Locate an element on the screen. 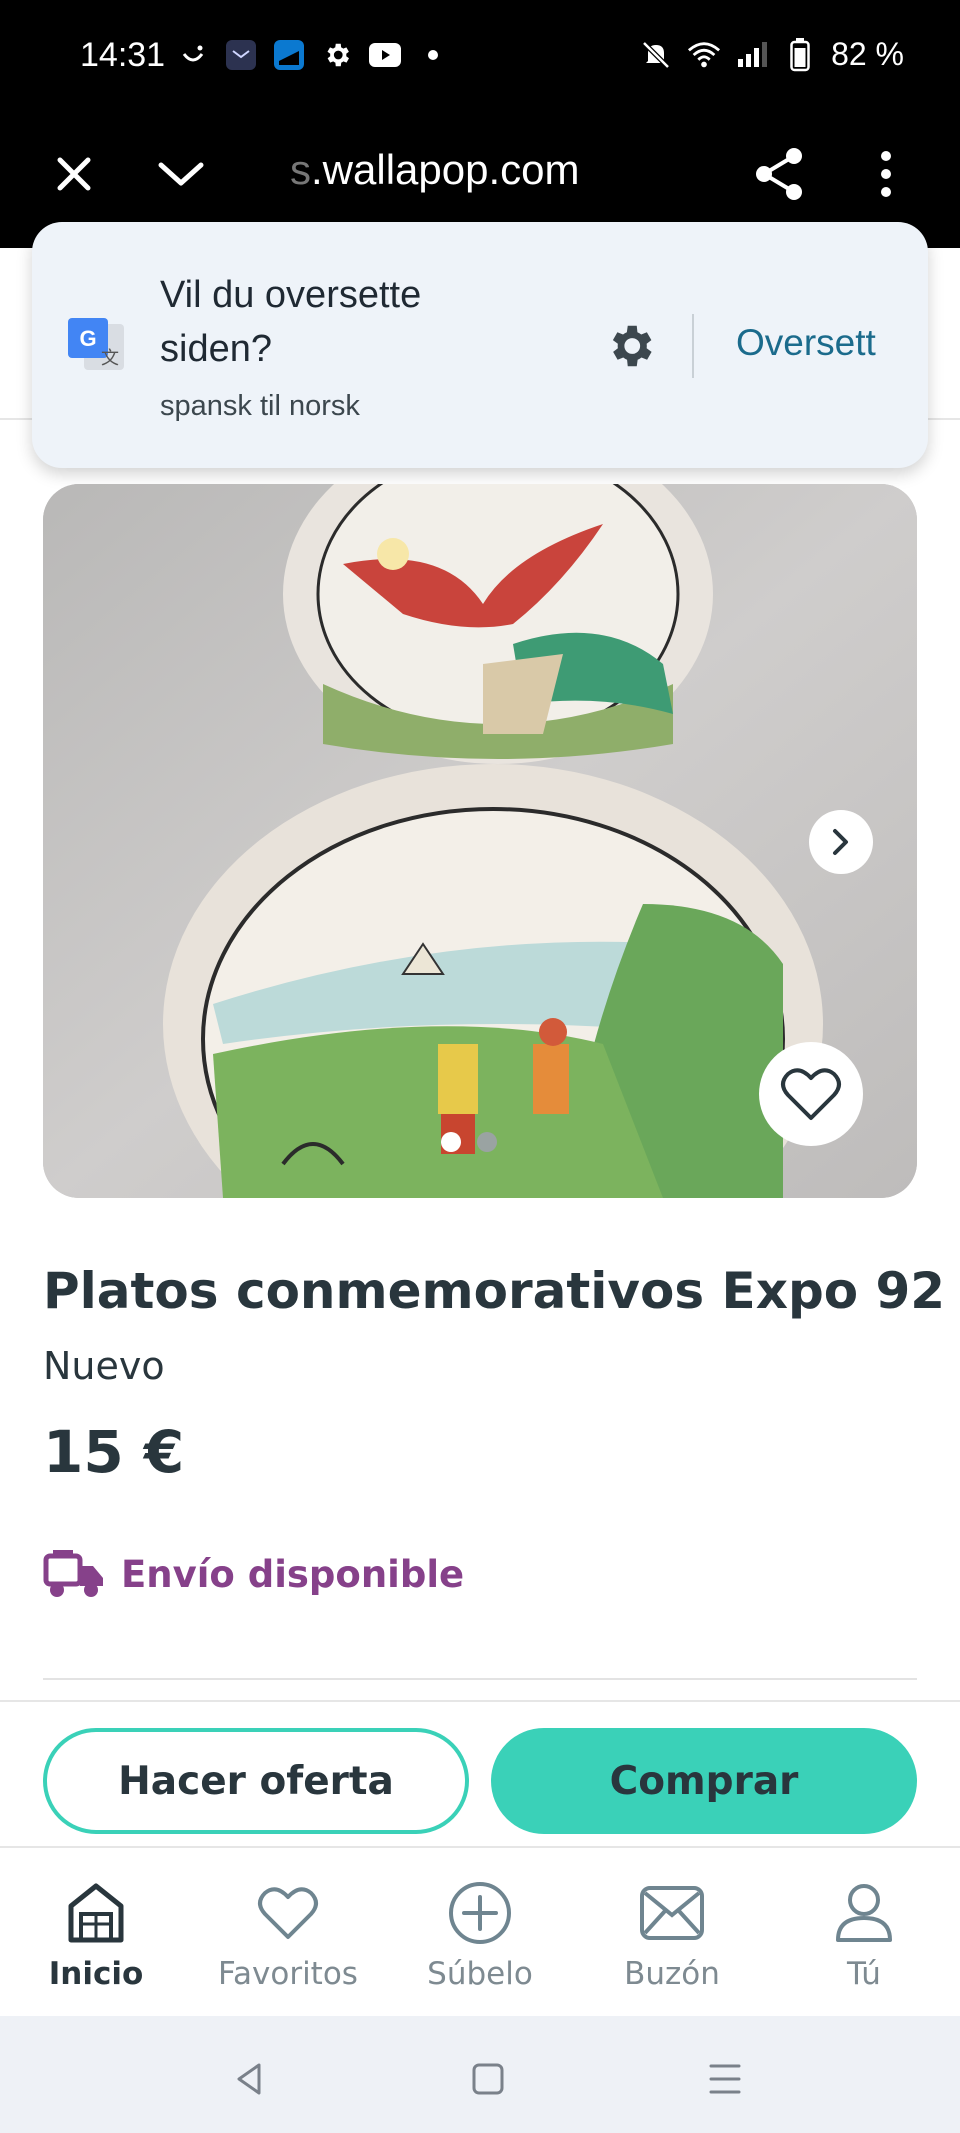 This screenshot has height=2133, width=960. share-icon is located at coordinates (779, 174).